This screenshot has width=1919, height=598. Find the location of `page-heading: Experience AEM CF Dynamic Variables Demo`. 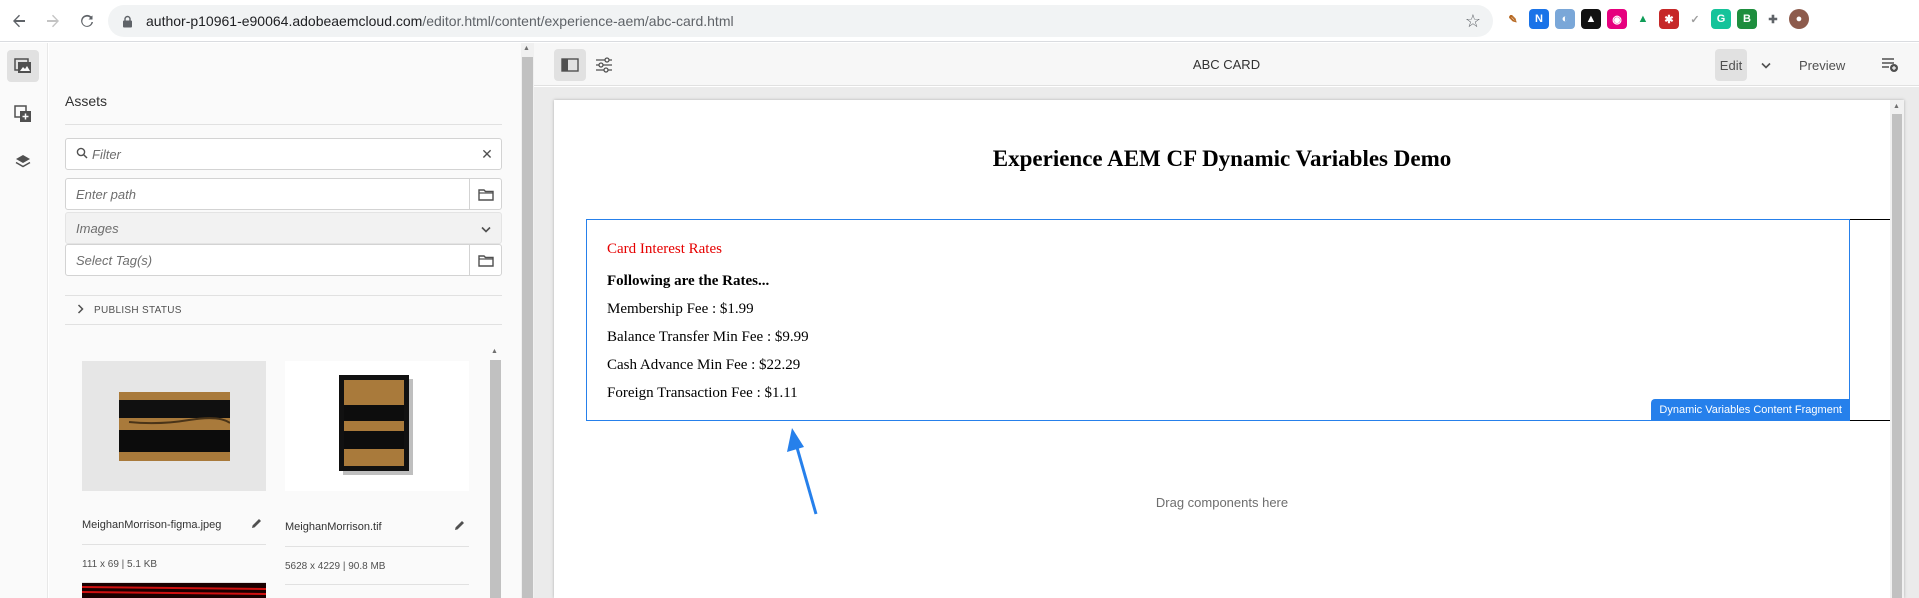

page-heading: Experience AEM CF Dynamic Variables Demo is located at coordinates (1222, 158).